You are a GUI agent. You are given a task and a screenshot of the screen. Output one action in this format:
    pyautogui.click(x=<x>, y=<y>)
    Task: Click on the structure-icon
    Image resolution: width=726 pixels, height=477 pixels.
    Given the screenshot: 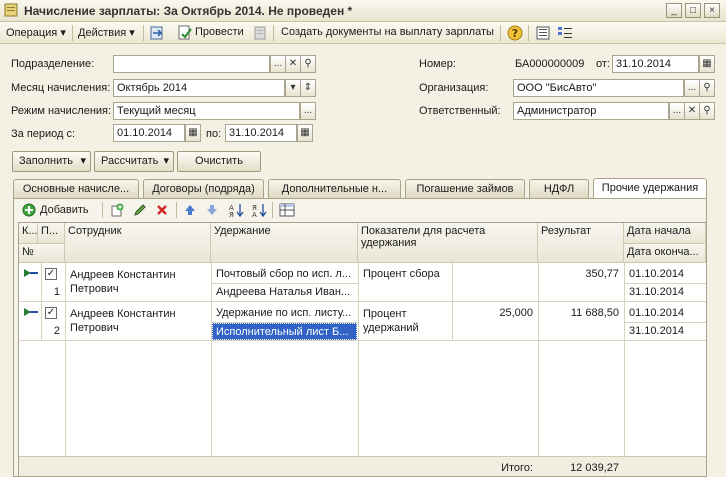 What is the action you would take?
    pyautogui.click(x=565, y=33)
    